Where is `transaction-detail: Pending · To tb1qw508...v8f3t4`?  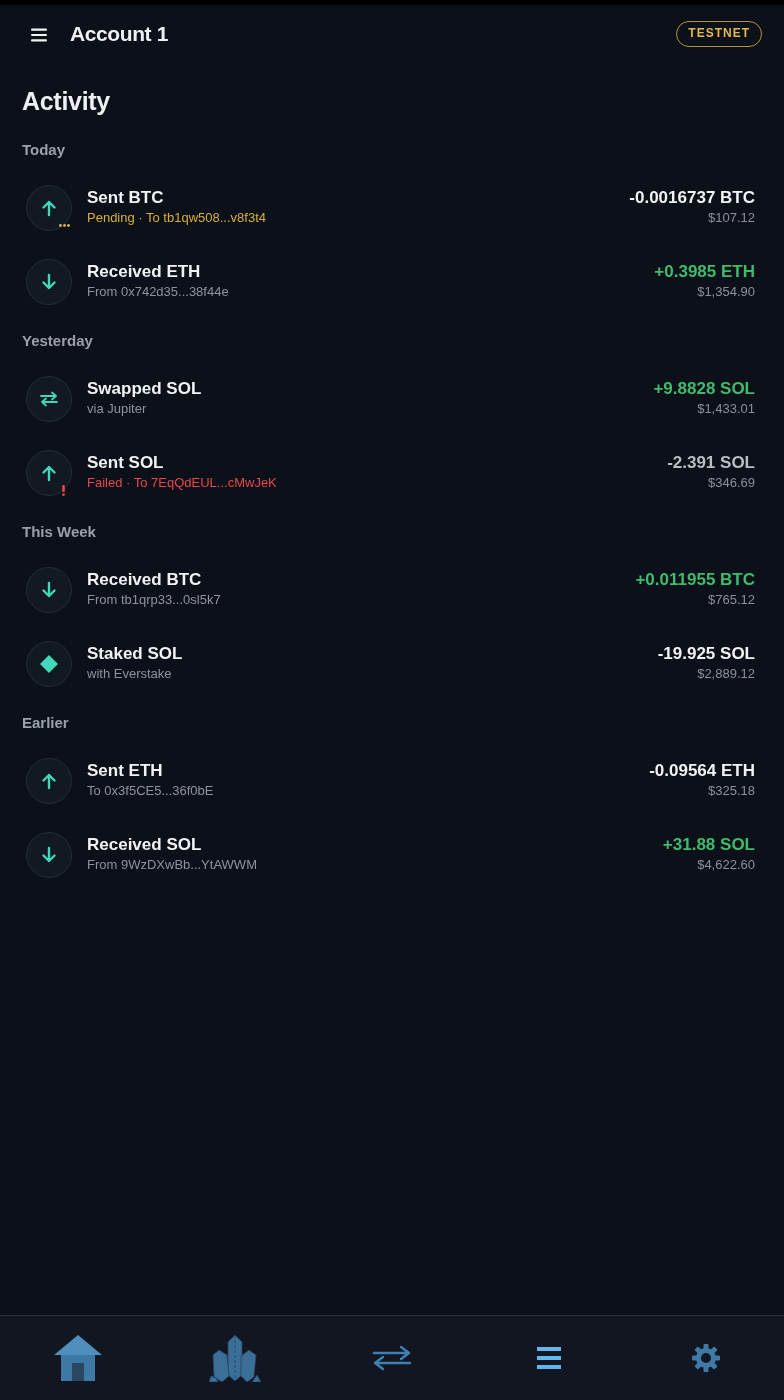 transaction-detail: Pending · To tb1qw508...v8f3t4 is located at coordinates (177, 217).